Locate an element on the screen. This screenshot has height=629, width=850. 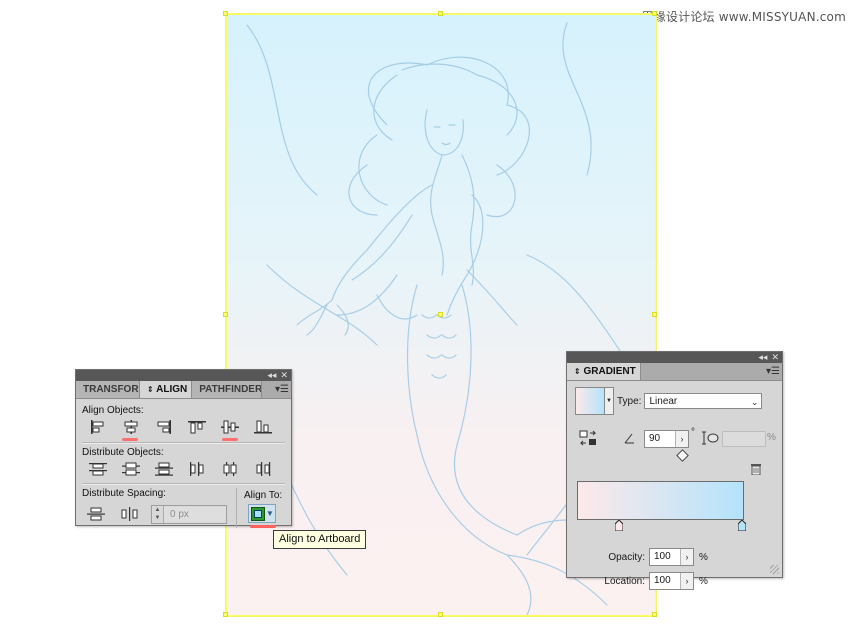
spacing-stepper: ▲ ▼ 0 px is located at coordinates (189, 514).